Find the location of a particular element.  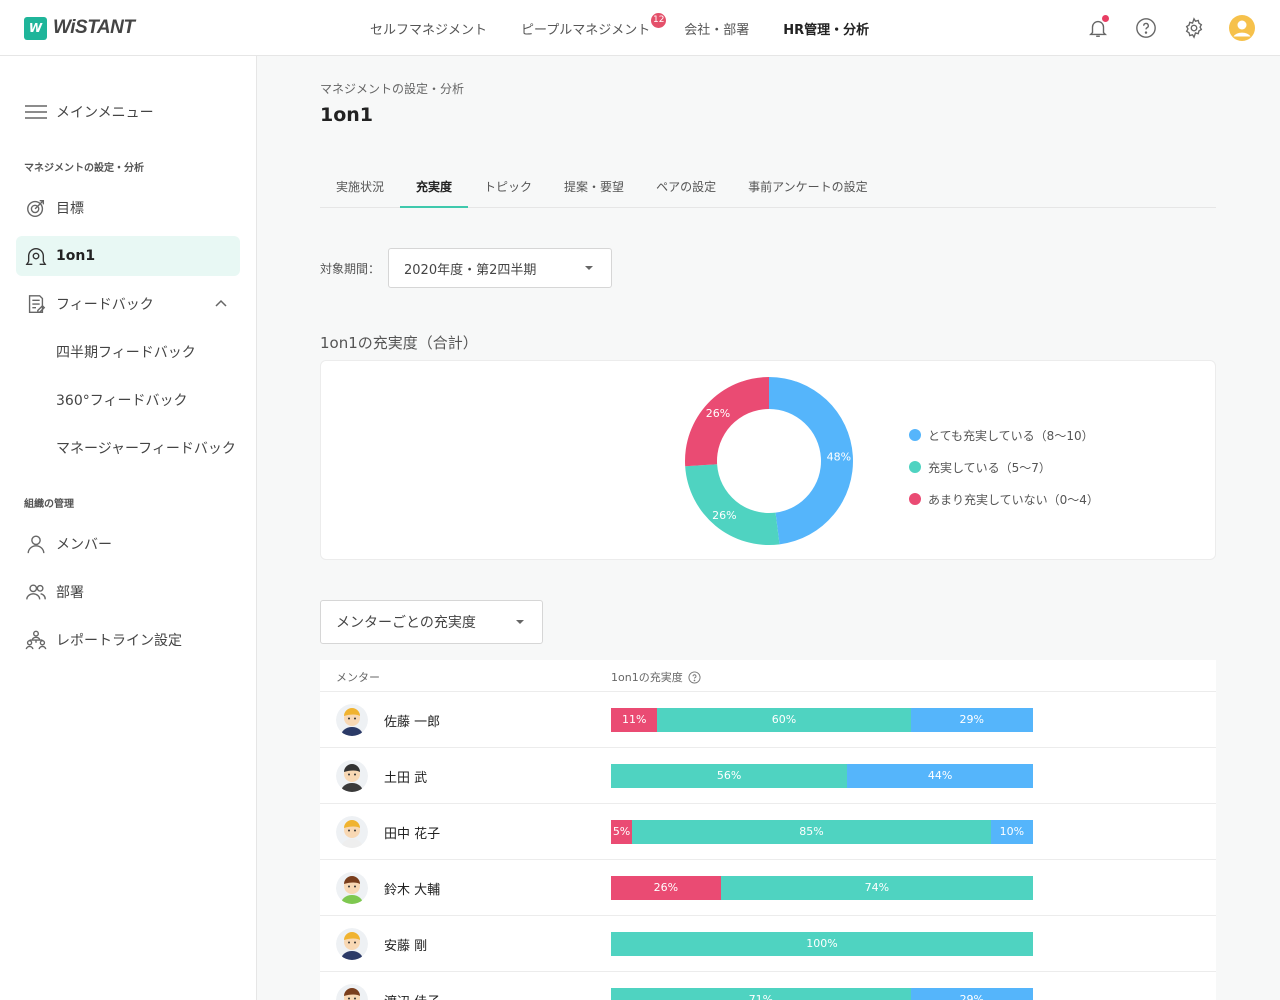

summary-title: 1on1の充実度（合計） is located at coordinates (399, 343).